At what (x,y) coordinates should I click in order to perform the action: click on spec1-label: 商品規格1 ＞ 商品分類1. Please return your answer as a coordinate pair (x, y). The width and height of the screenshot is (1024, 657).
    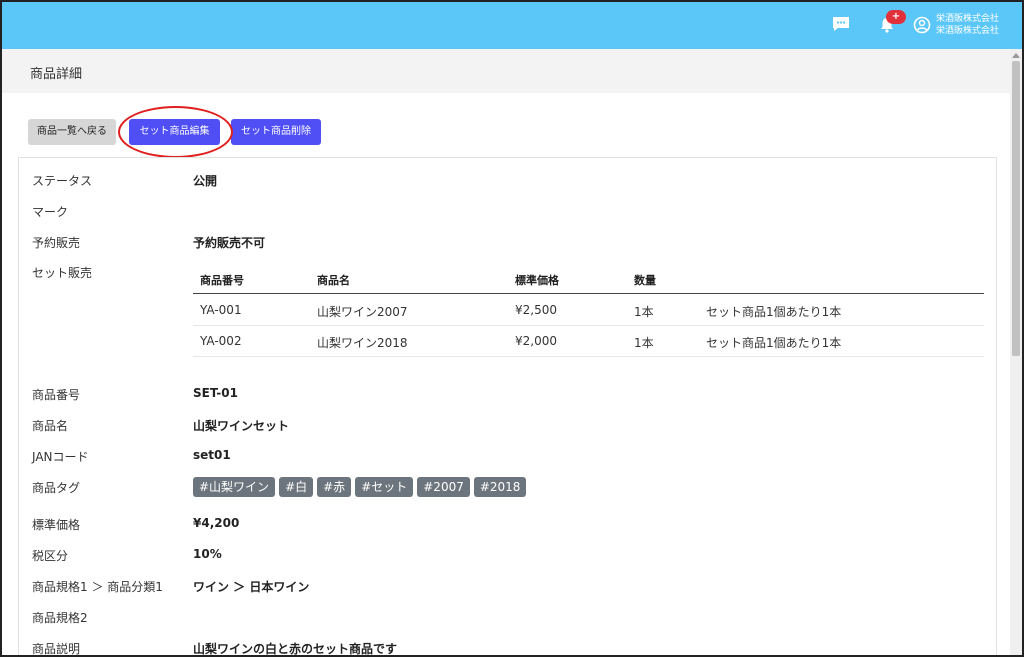
    Looking at the image, I should click on (97, 587).